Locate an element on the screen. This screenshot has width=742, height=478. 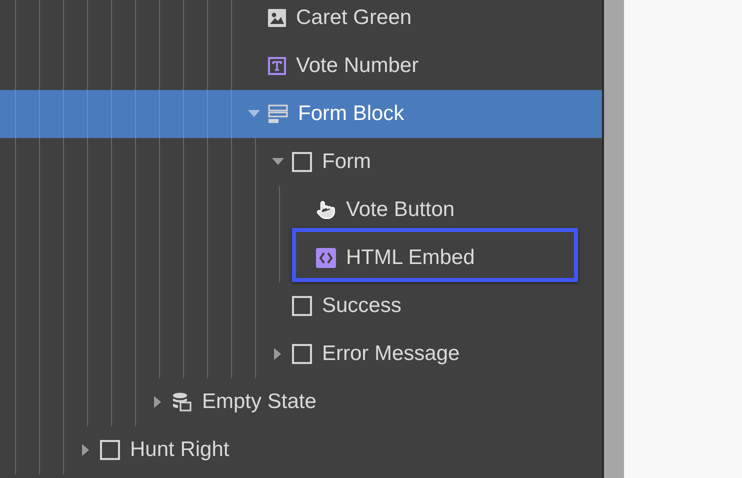
tree-row: Form Block is located at coordinates (301, 114).